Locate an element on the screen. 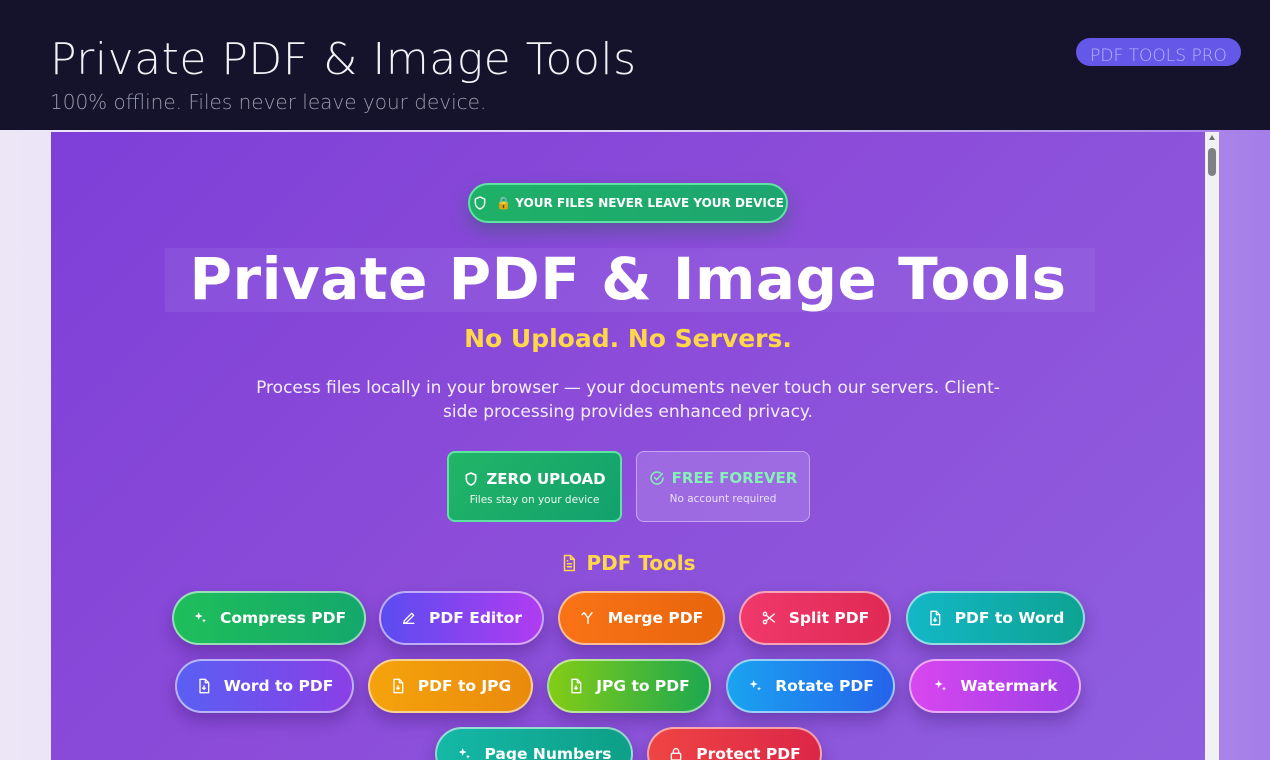 The height and width of the screenshot is (760, 1270). free-forever-heading: FREE FOREVER is located at coordinates (723, 478).